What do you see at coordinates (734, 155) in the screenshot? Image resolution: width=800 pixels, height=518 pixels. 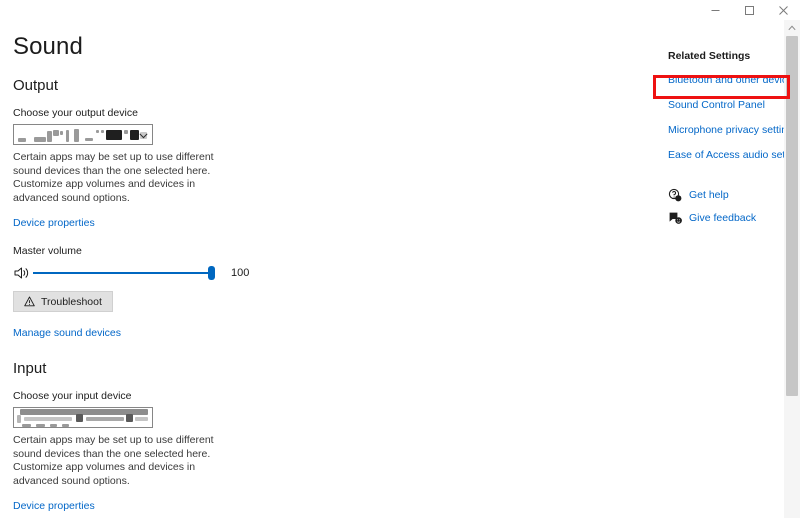 I see `related-link-ease-of-access-audio-settings: Ease of Access audio settings` at bounding box center [734, 155].